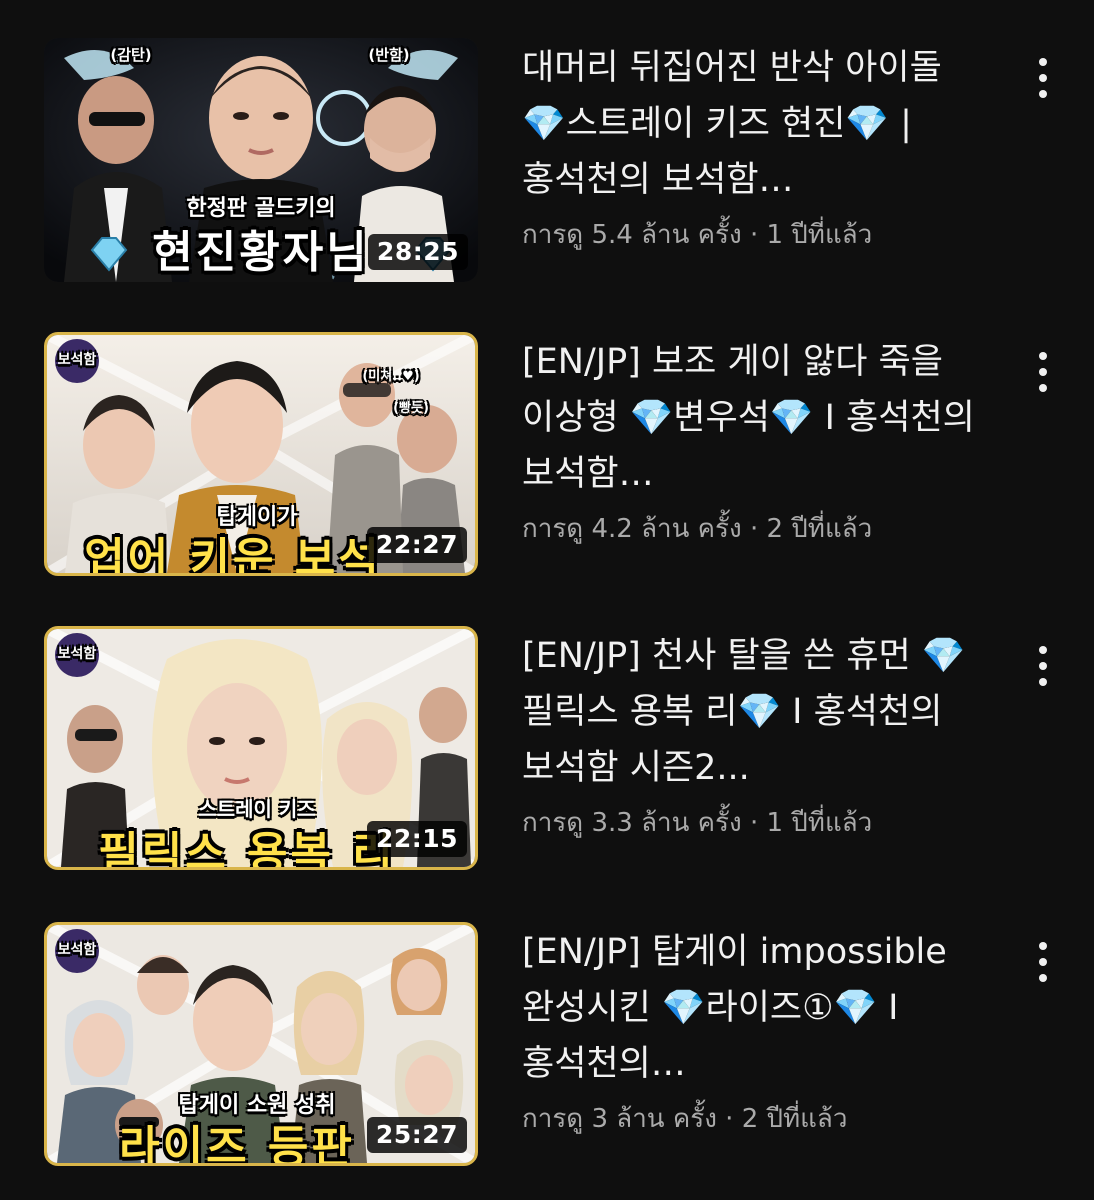 This screenshot has height=1200, width=1094. I want to click on video-thumbnail: 보석함 (미쳐..♥) (빵듯) 탑게이가 업어 키운 보석 22:27, so click(261, 454).